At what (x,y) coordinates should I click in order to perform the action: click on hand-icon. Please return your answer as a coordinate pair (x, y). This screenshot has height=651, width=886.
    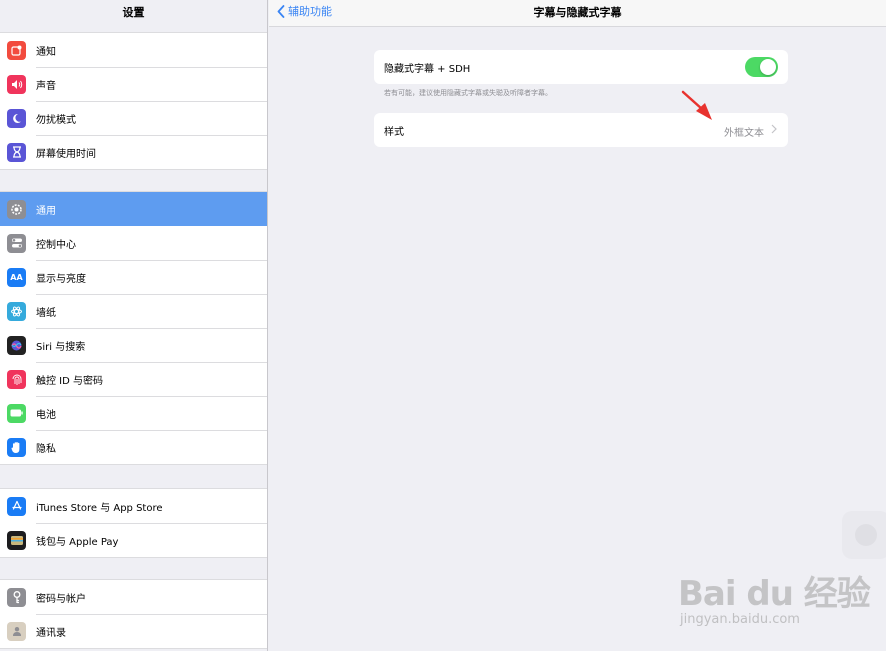
    Looking at the image, I should click on (16, 447).